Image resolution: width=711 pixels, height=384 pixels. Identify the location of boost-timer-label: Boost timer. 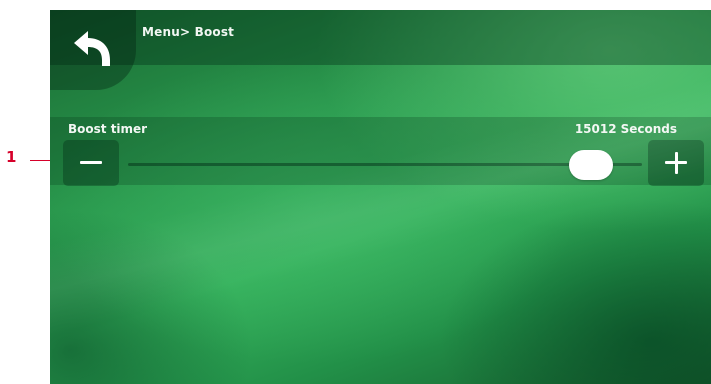
(108, 129).